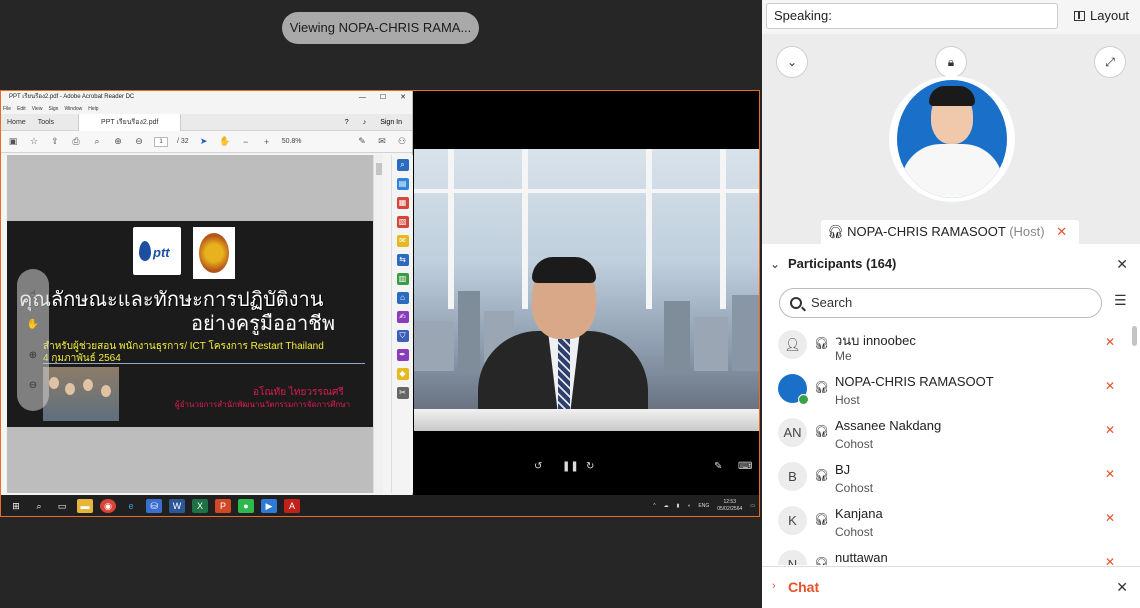 The image size is (1140, 608). I want to click on more-tools-icon: ✂, so click(402, 393).